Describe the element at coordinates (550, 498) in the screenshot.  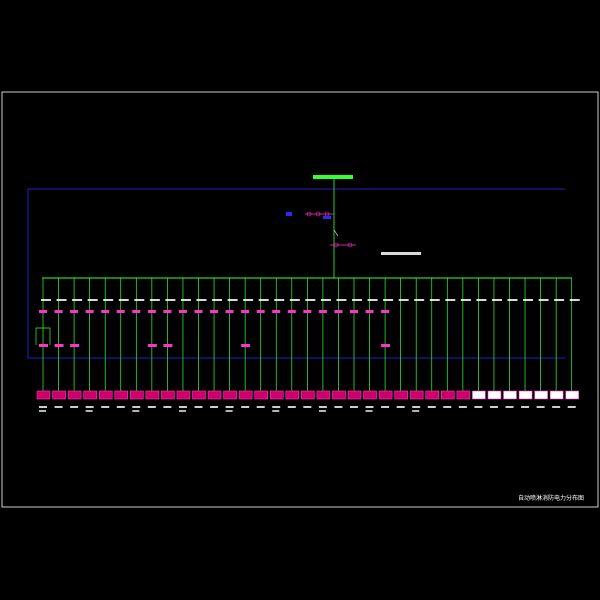
I see `drawing-title: 自动喷淋消防电力分布图` at that location.